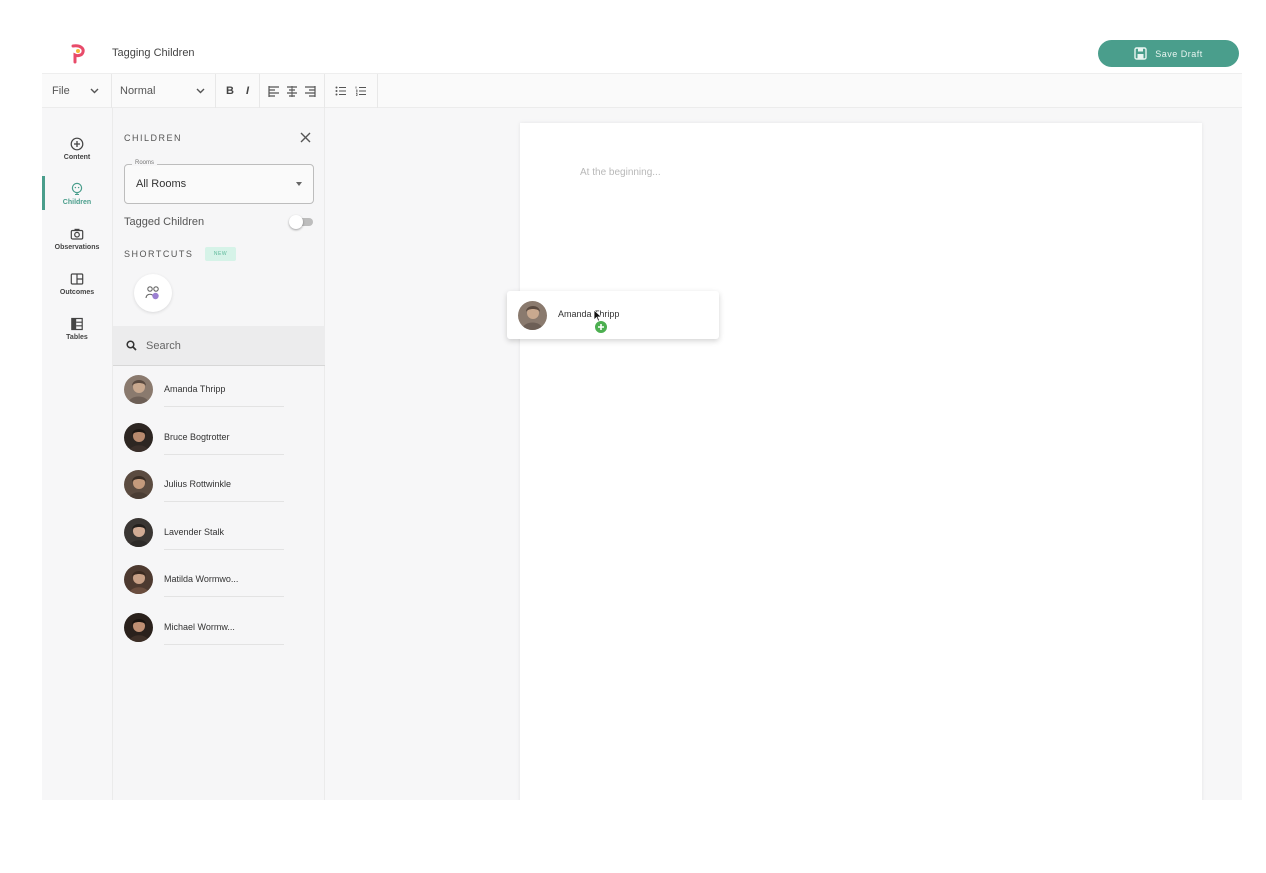  I want to click on app-logo-icon, so click(78, 54).